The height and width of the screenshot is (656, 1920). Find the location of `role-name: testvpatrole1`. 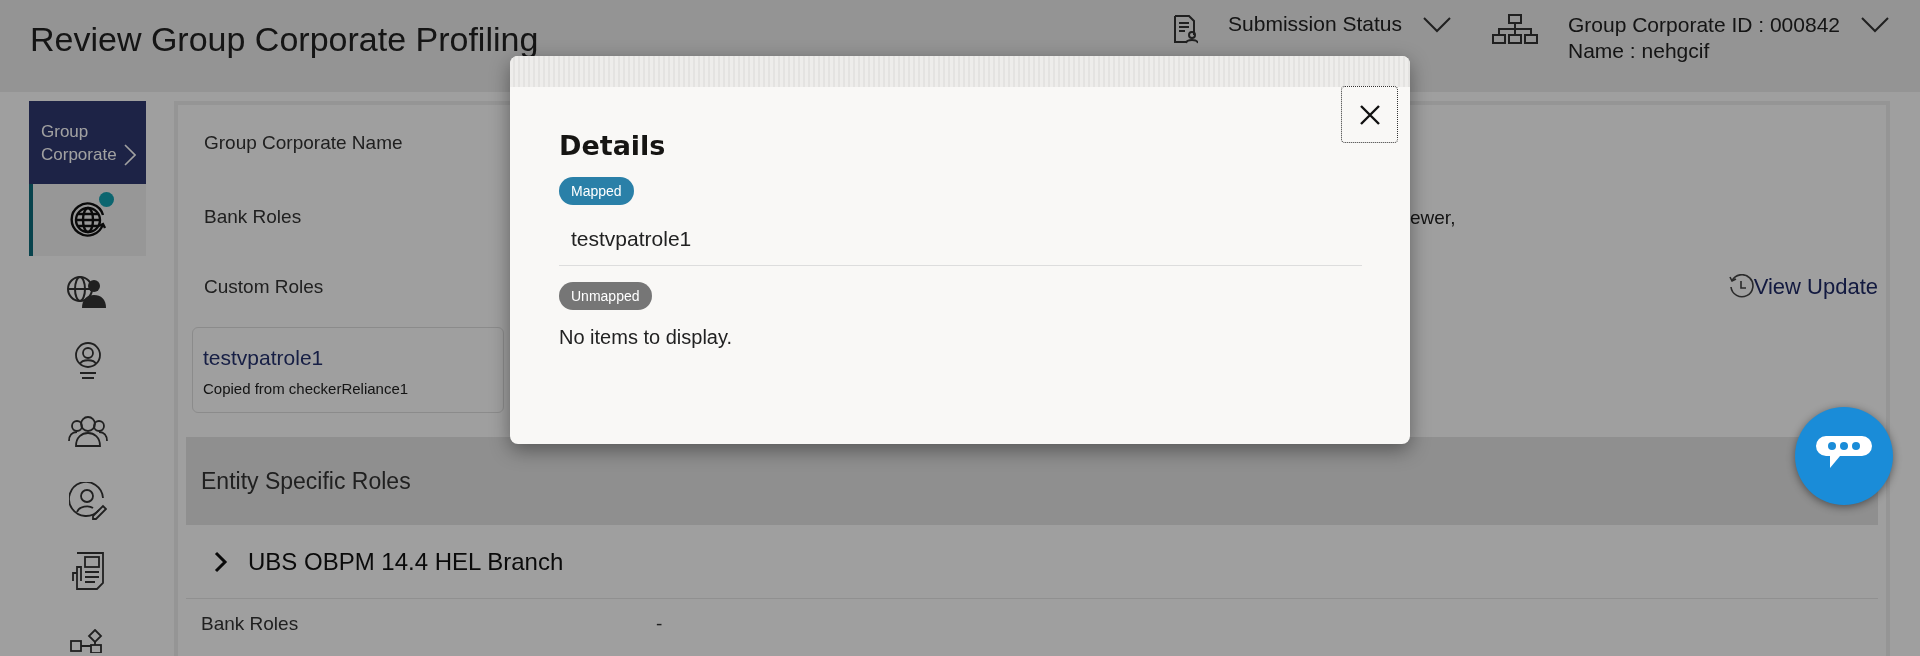

role-name: testvpatrole1 is located at coordinates (264, 358).